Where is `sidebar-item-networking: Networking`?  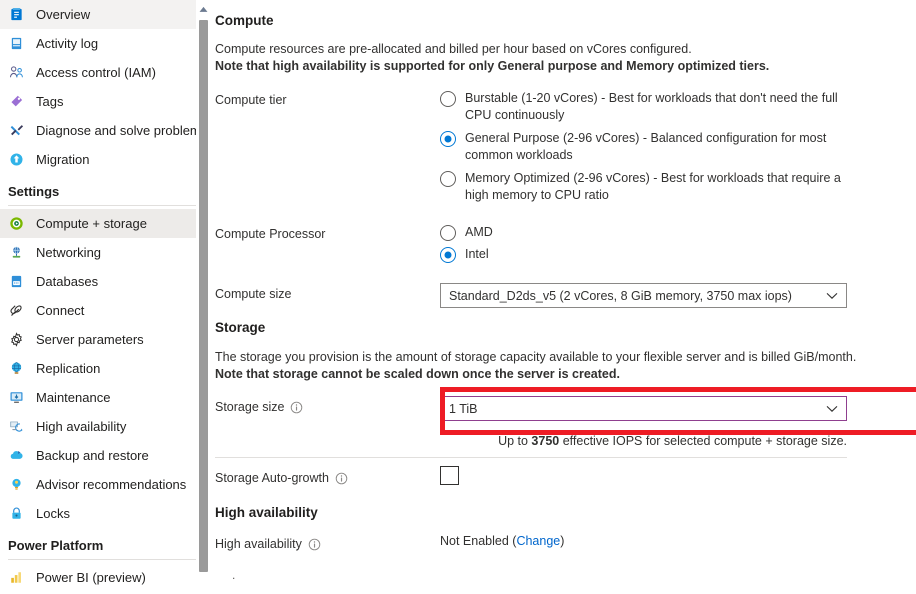 sidebar-item-networking: Networking is located at coordinates (105, 252).